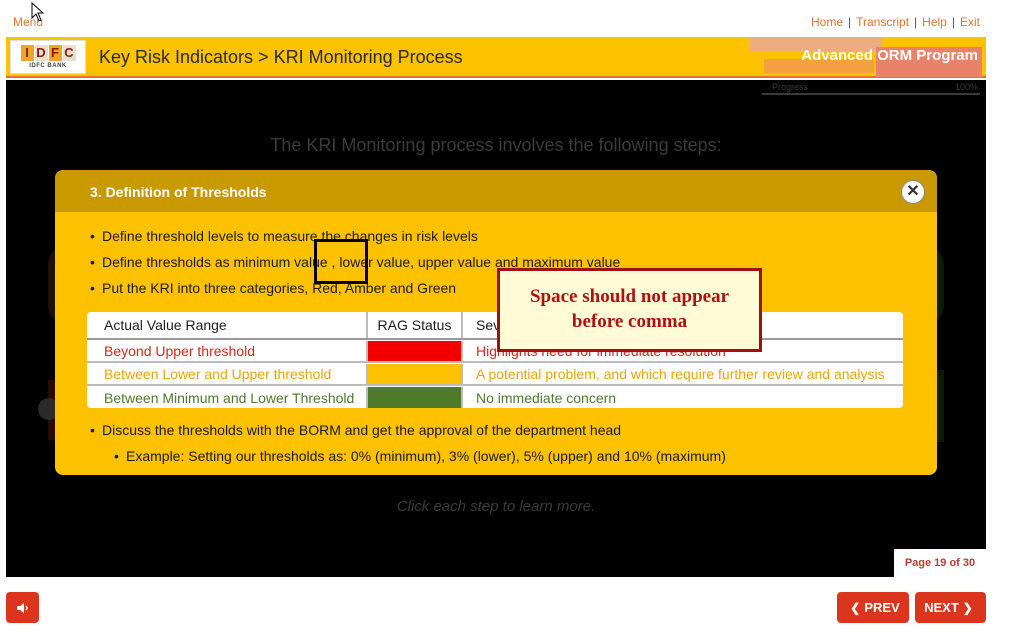 This screenshot has height=642, width=1026. I want to click on chevron-right-icon: ❯, so click(967, 607).